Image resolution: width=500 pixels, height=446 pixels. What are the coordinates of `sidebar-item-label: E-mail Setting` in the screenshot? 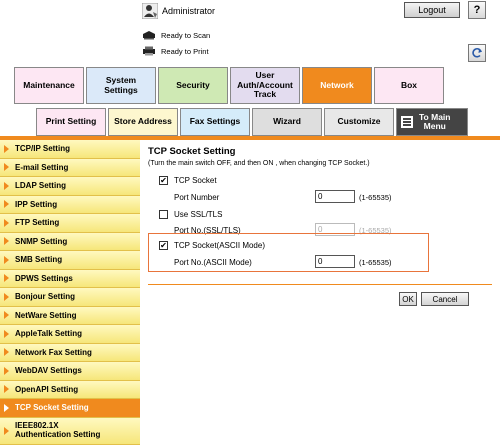 It's located at (42, 167).